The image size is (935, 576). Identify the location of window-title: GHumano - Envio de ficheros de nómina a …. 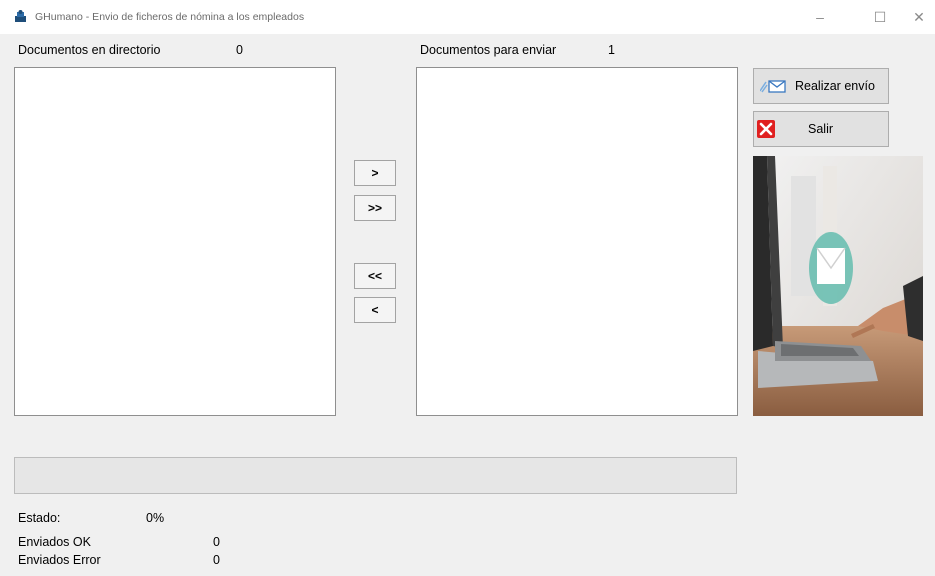
(170, 17).